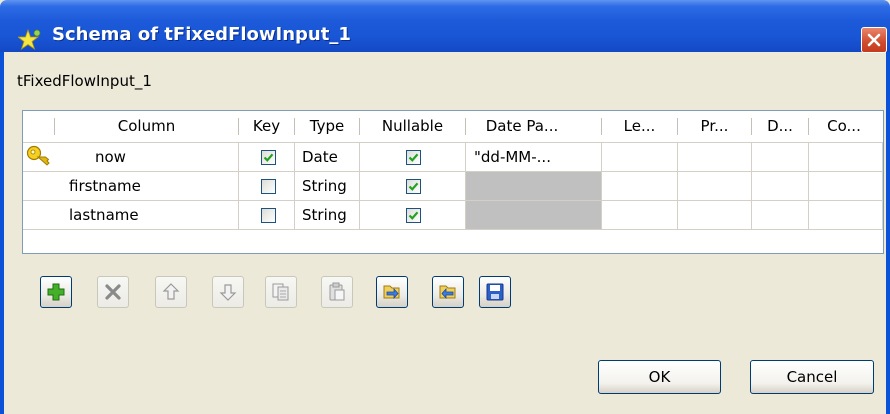 The image size is (890, 414). I want to click on add-row-button, so click(56, 292).